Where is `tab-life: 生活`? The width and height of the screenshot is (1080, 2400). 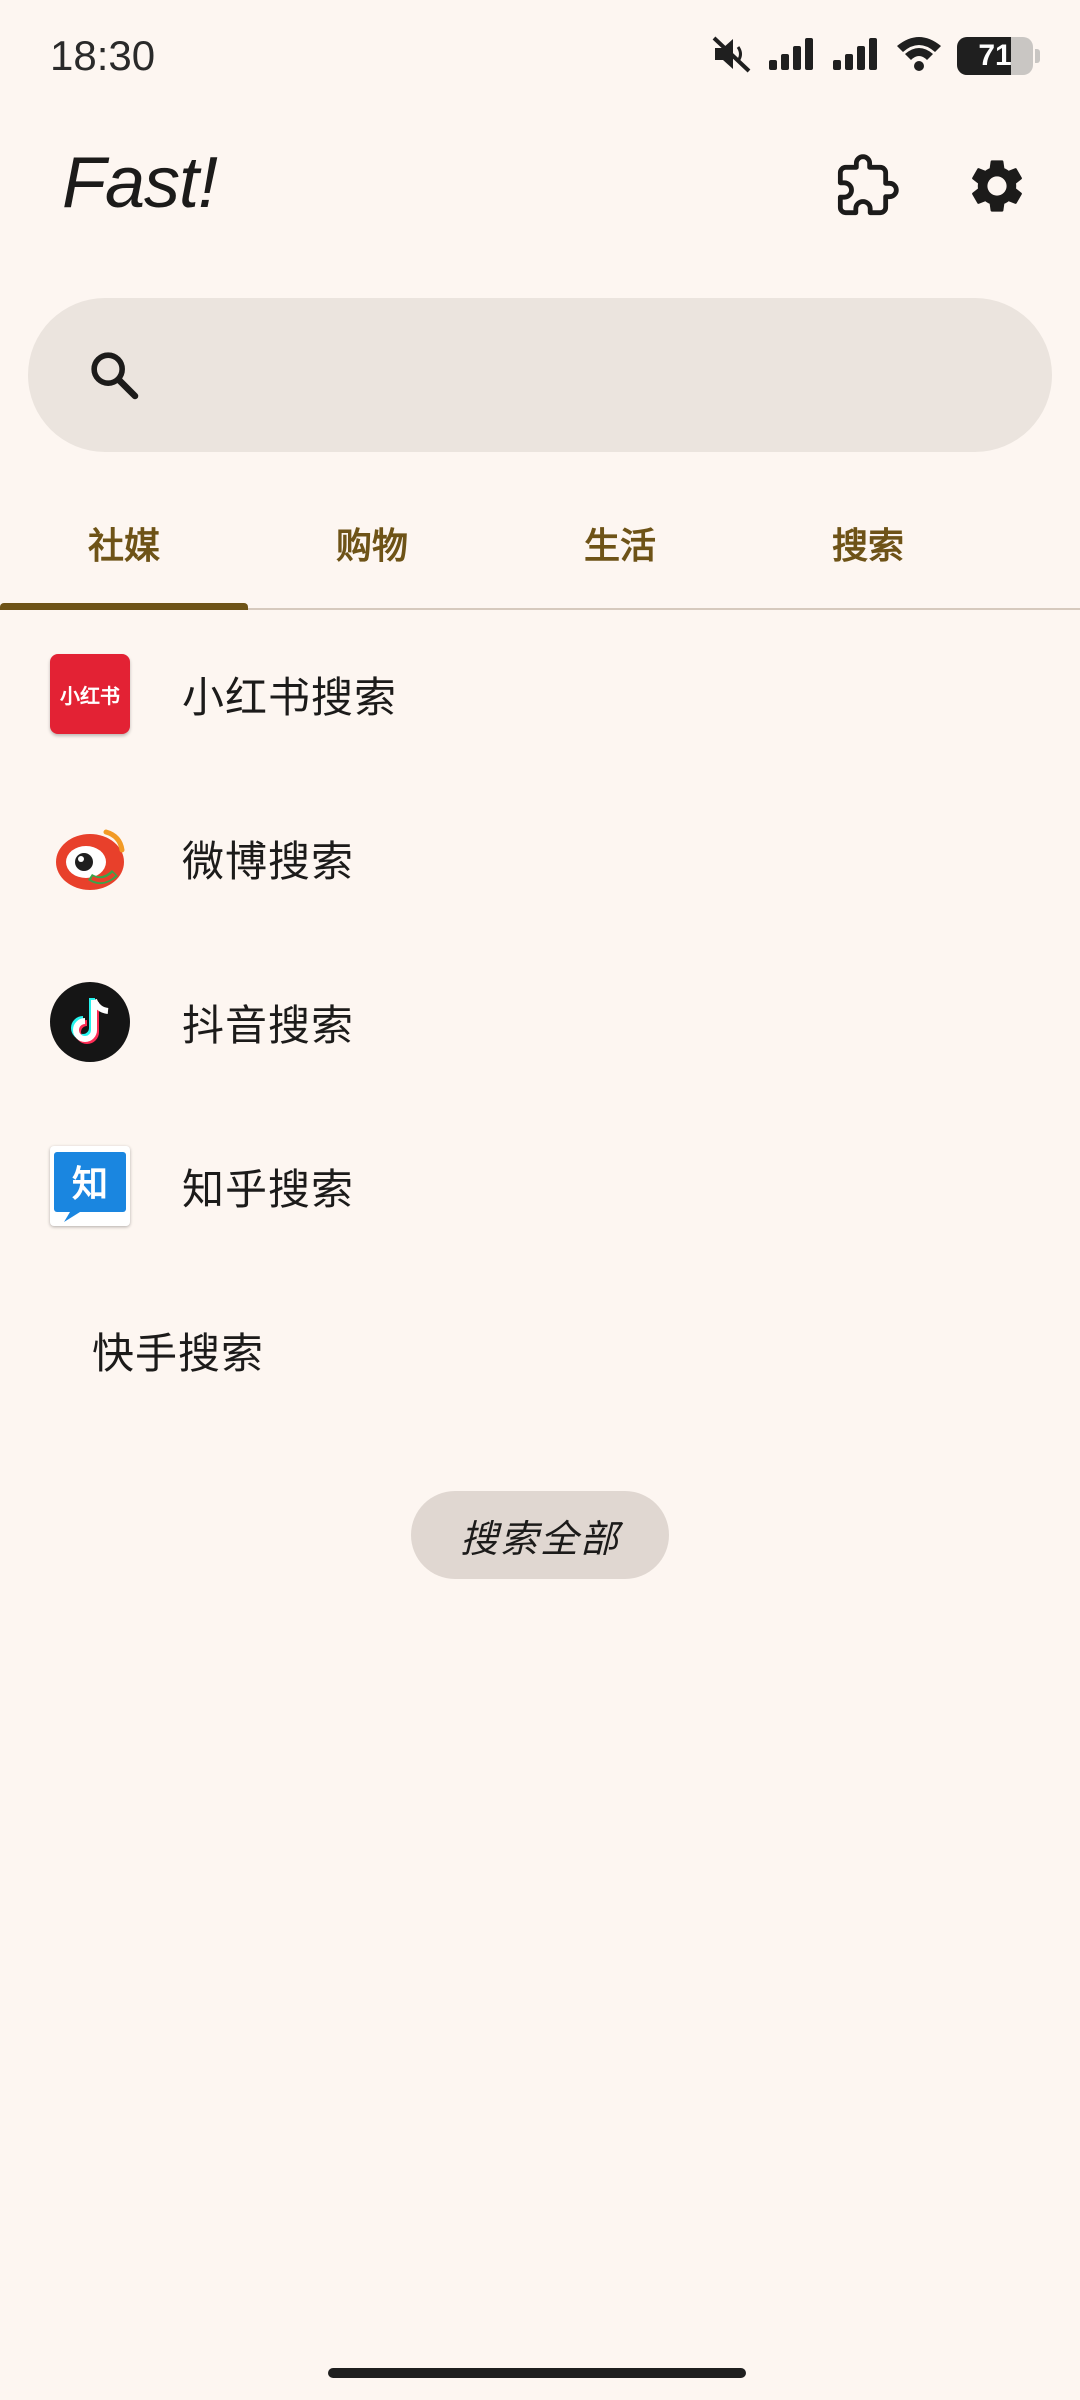
tab-life: 生活 is located at coordinates (620, 543).